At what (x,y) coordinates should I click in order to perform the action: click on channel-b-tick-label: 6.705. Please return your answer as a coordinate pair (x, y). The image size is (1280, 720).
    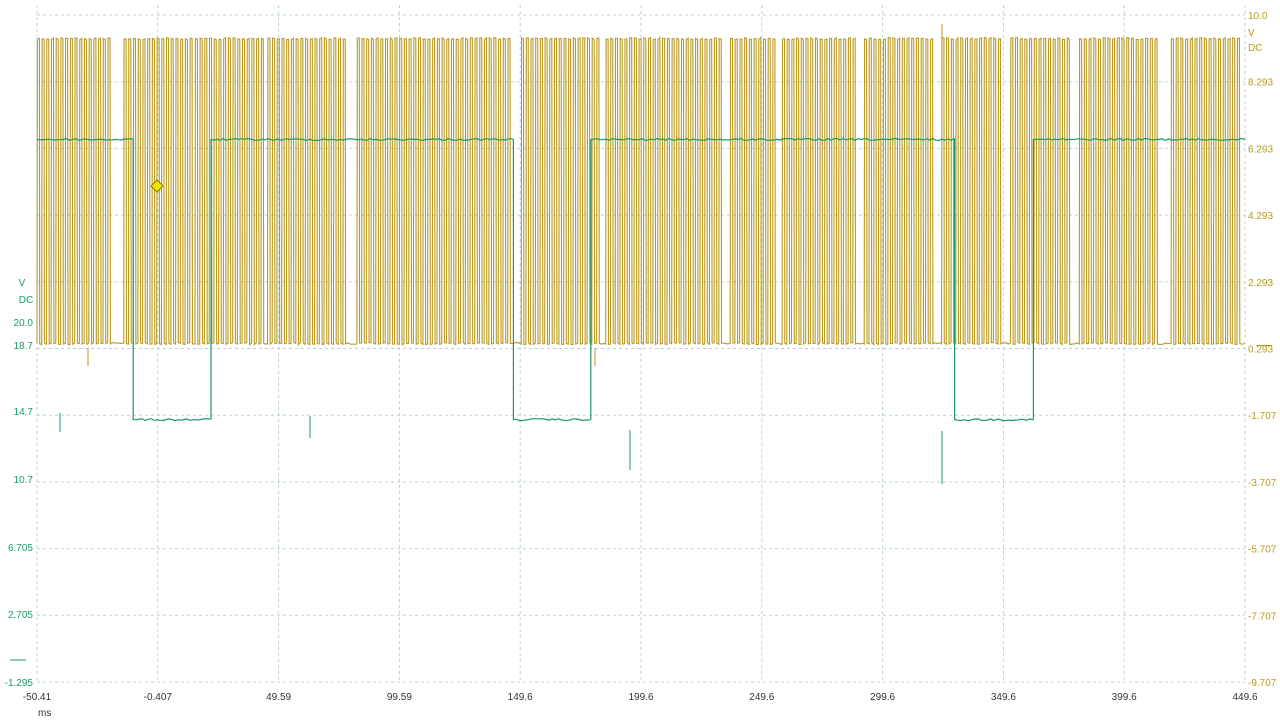
    Looking at the image, I should click on (20, 548).